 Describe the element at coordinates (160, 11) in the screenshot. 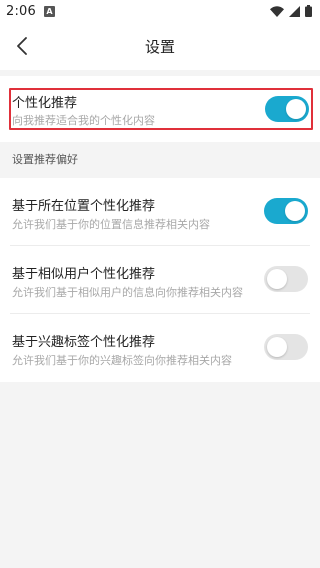

I see `status-bar: 2:06 A` at that location.